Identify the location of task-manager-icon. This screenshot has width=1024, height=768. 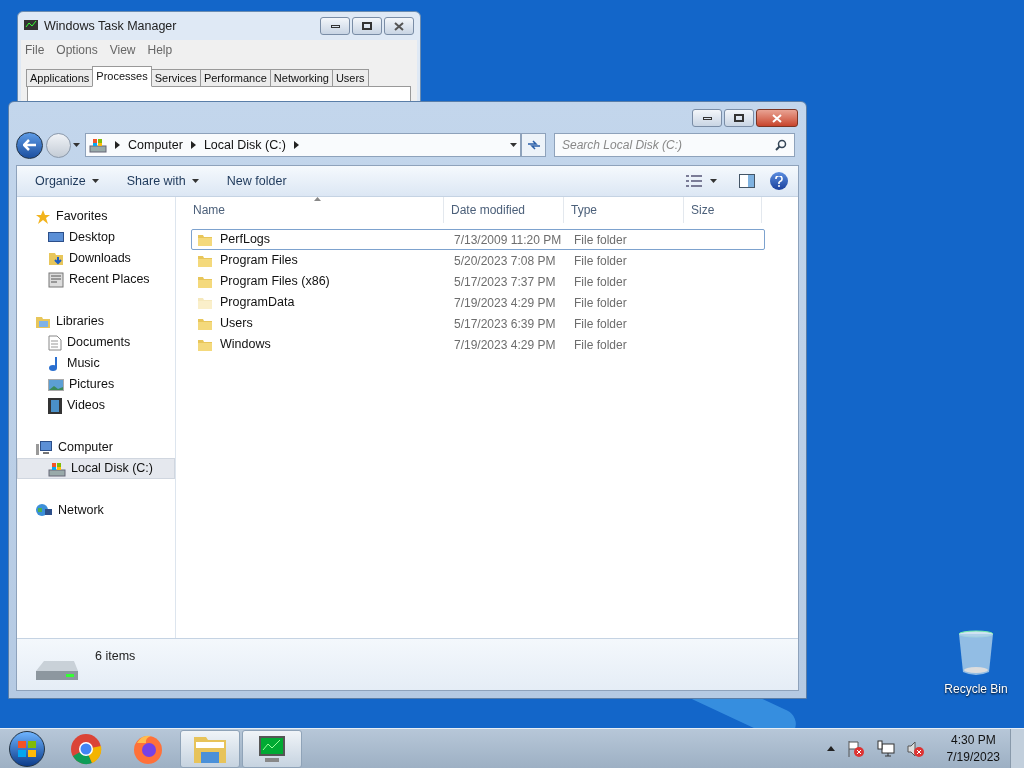
(31, 26).